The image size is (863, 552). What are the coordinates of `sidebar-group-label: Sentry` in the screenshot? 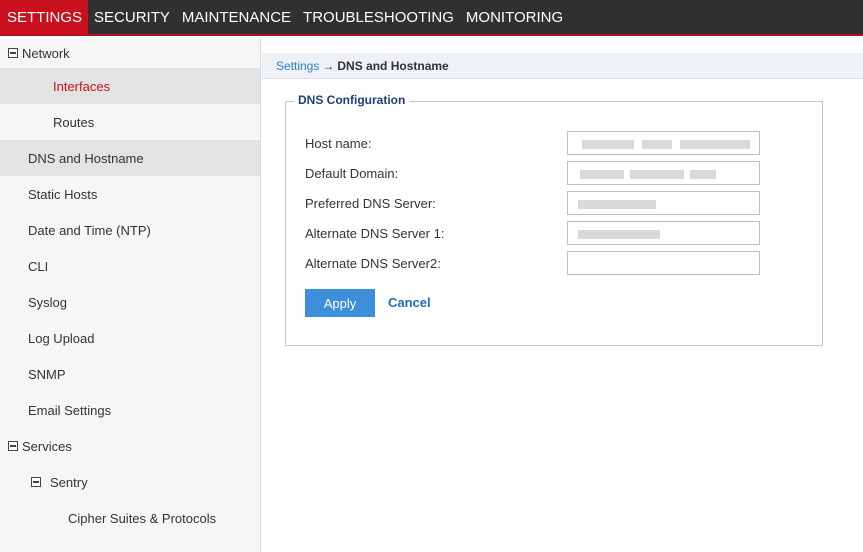 It's located at (69, 482).